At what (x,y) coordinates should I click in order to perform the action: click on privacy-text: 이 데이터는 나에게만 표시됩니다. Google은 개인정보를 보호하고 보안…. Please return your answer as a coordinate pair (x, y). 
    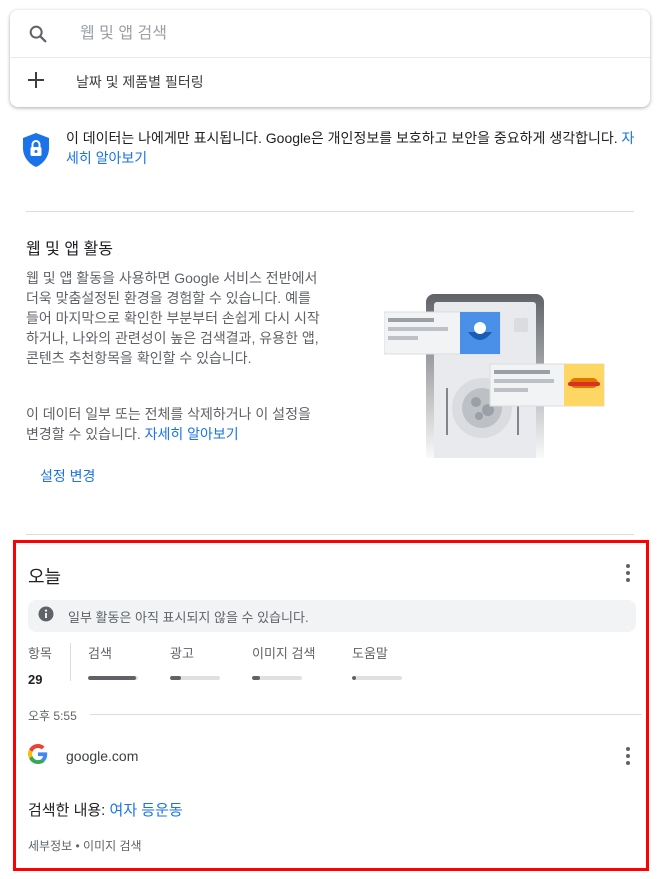
    Looking at the image, I should click on (342, 138).